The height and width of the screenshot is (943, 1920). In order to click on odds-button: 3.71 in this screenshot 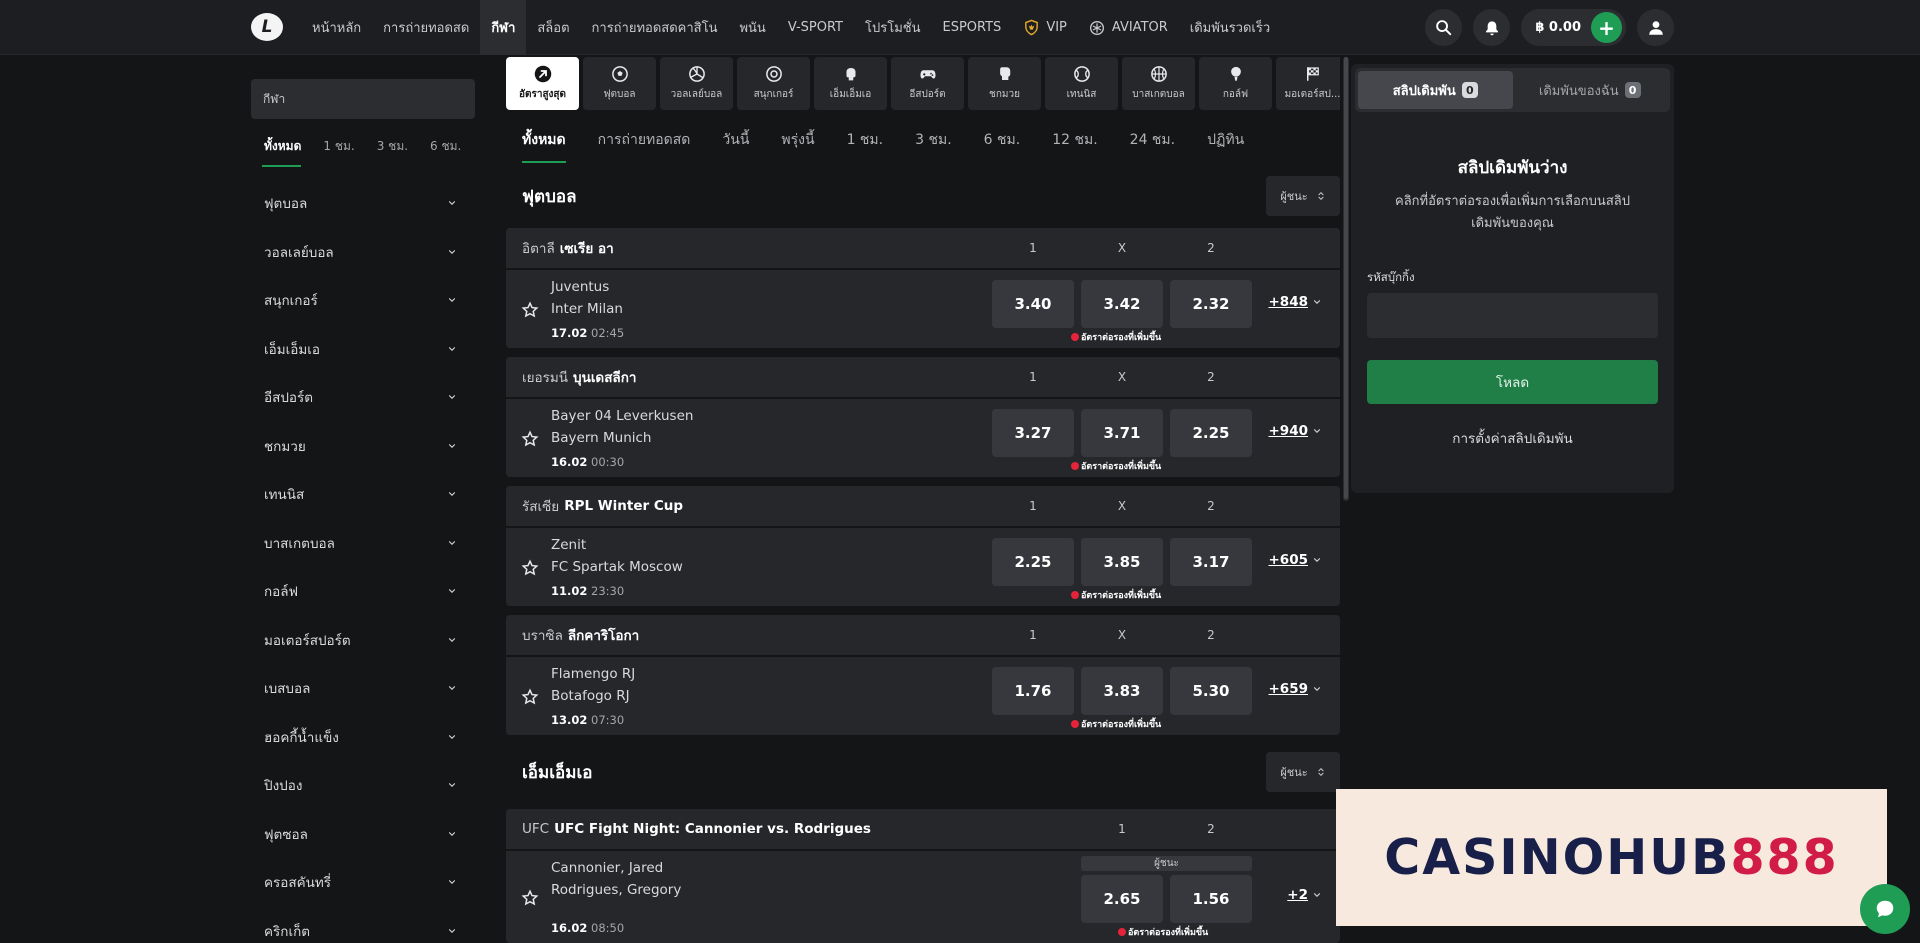, I will do `click(1122, 433)`.